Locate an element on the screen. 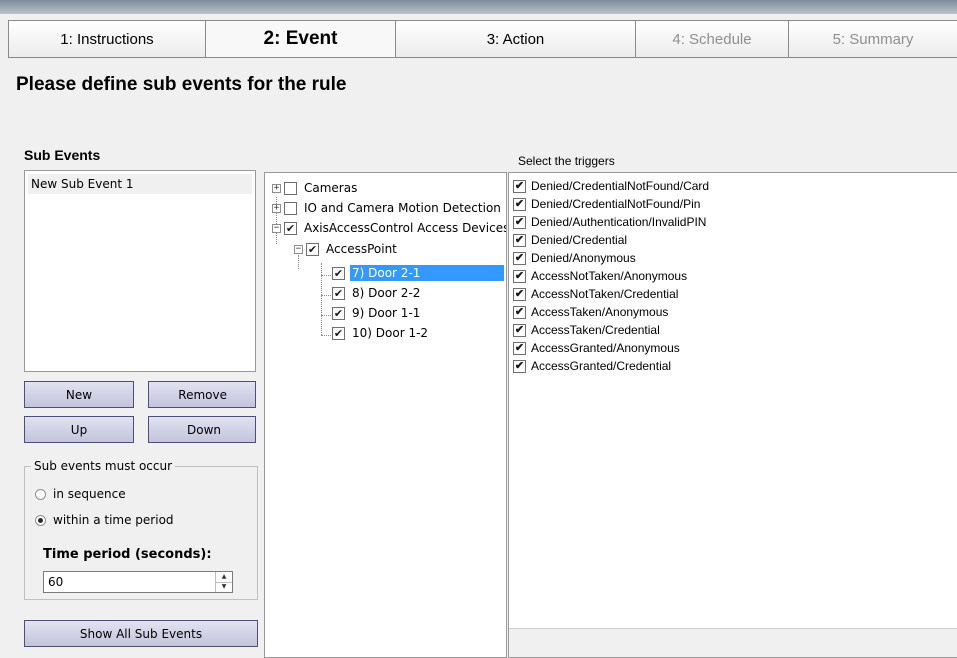 The image size is (957, 658). tab-event: 2: Event is located at coordinates (301, 39).